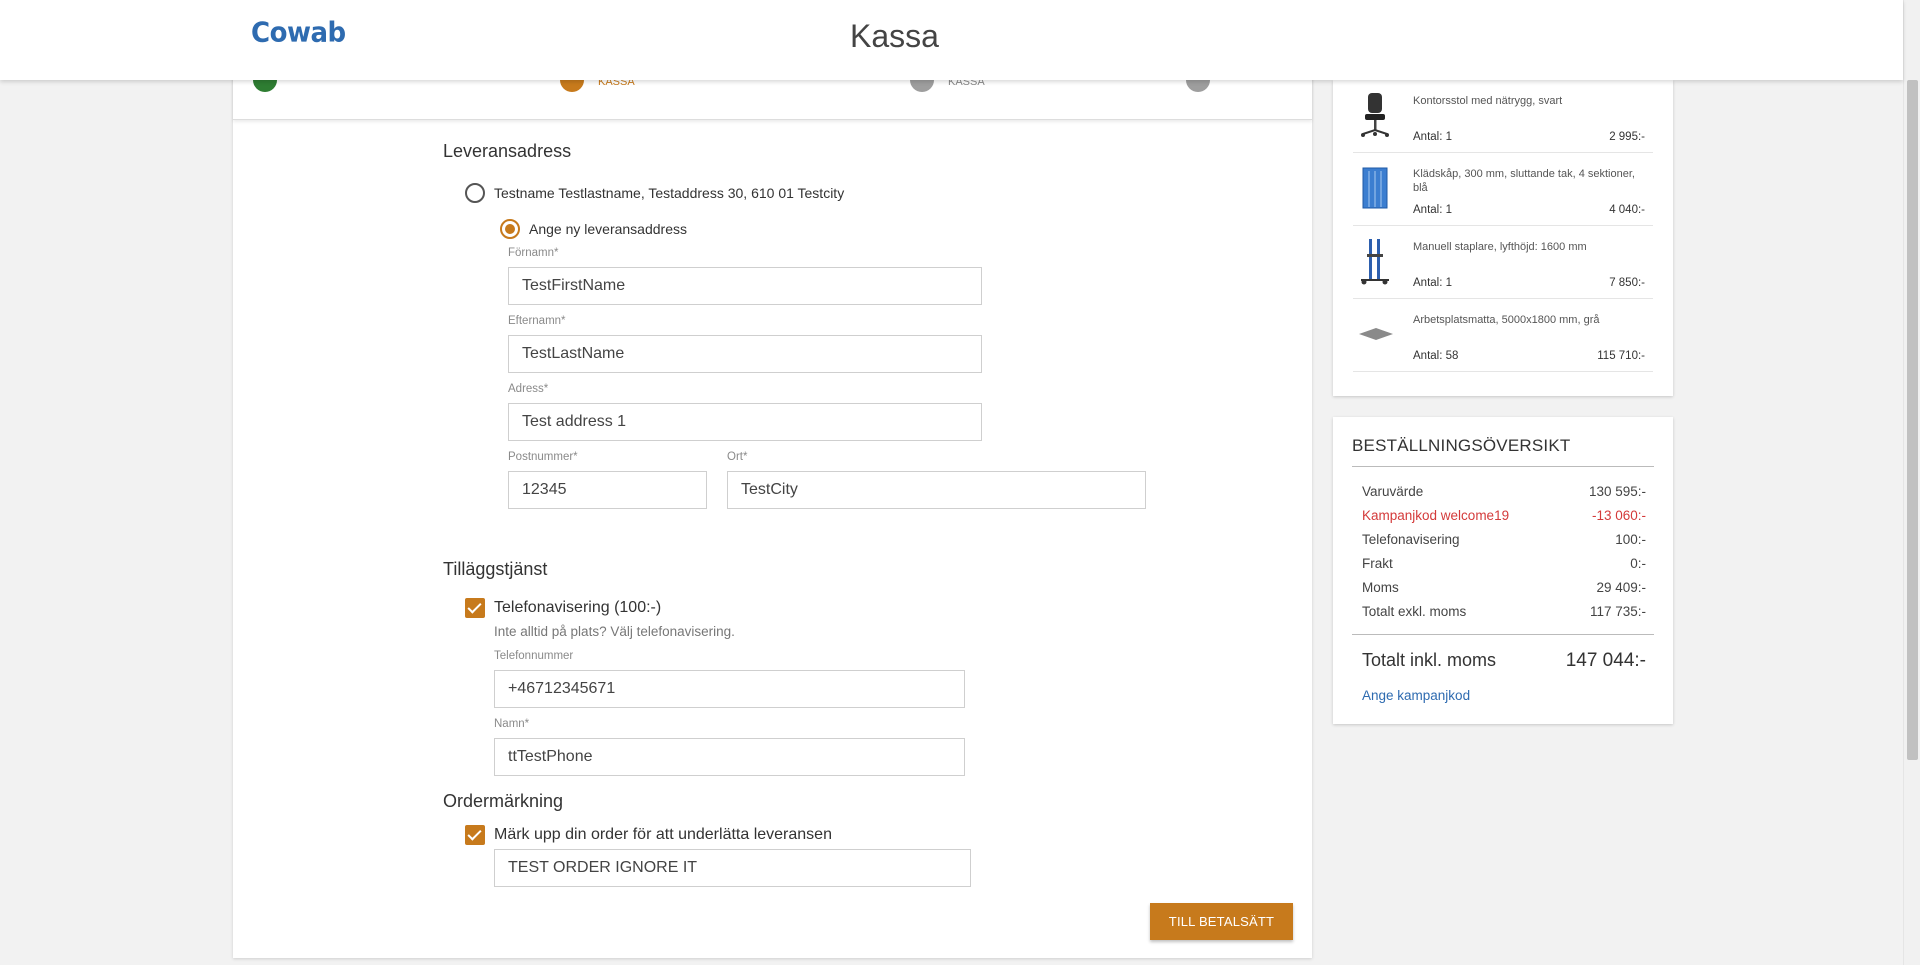  Describe the element at coordinates (607, 490) in the screenshot. I see `zip-input: 12345` at that location.